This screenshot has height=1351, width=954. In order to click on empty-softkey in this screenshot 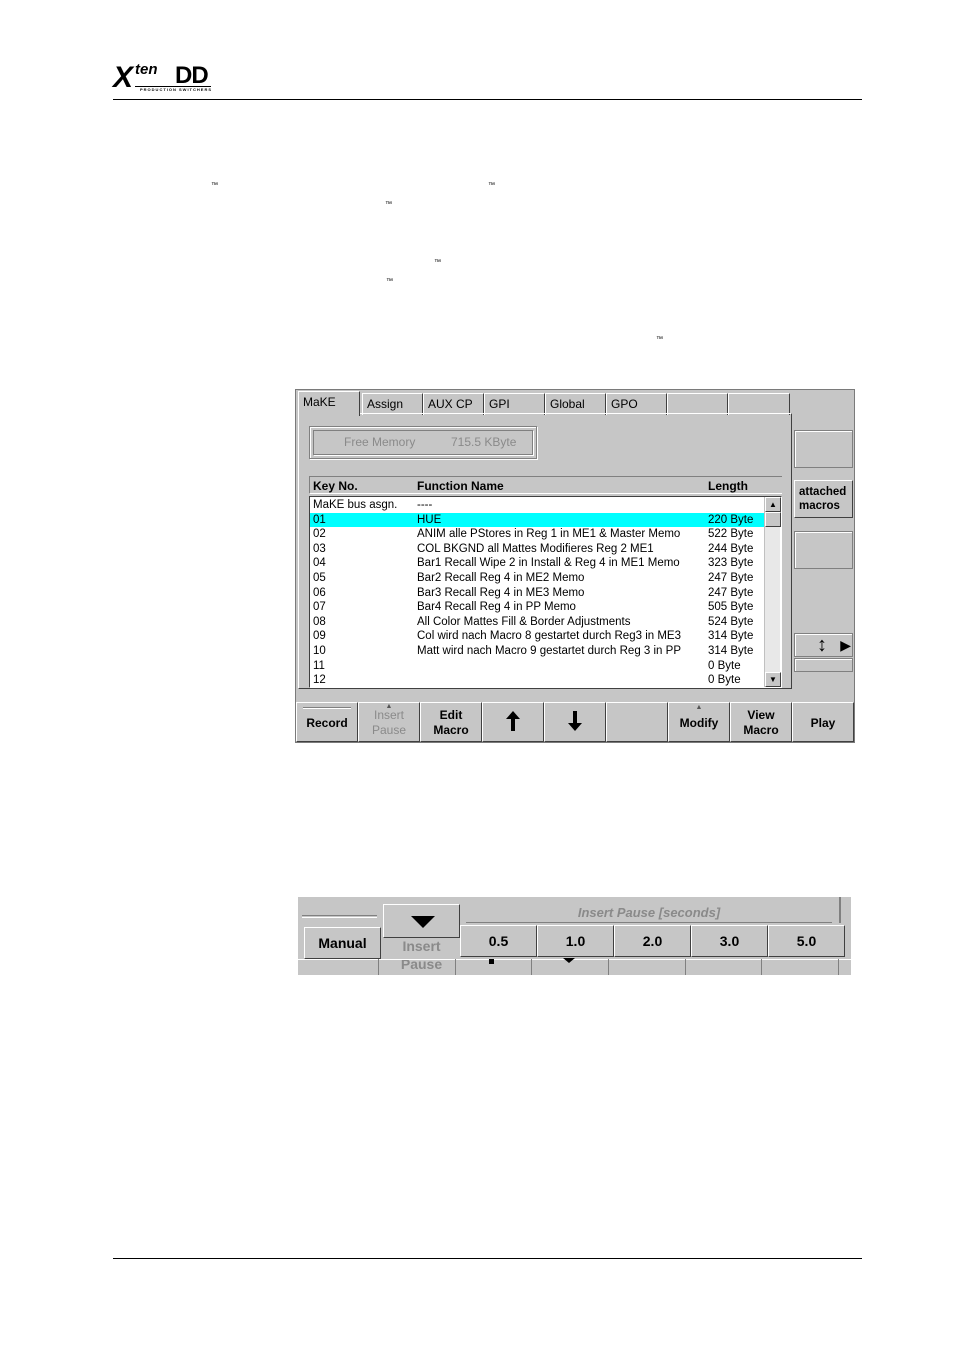, I will do `click(637, 722)`.